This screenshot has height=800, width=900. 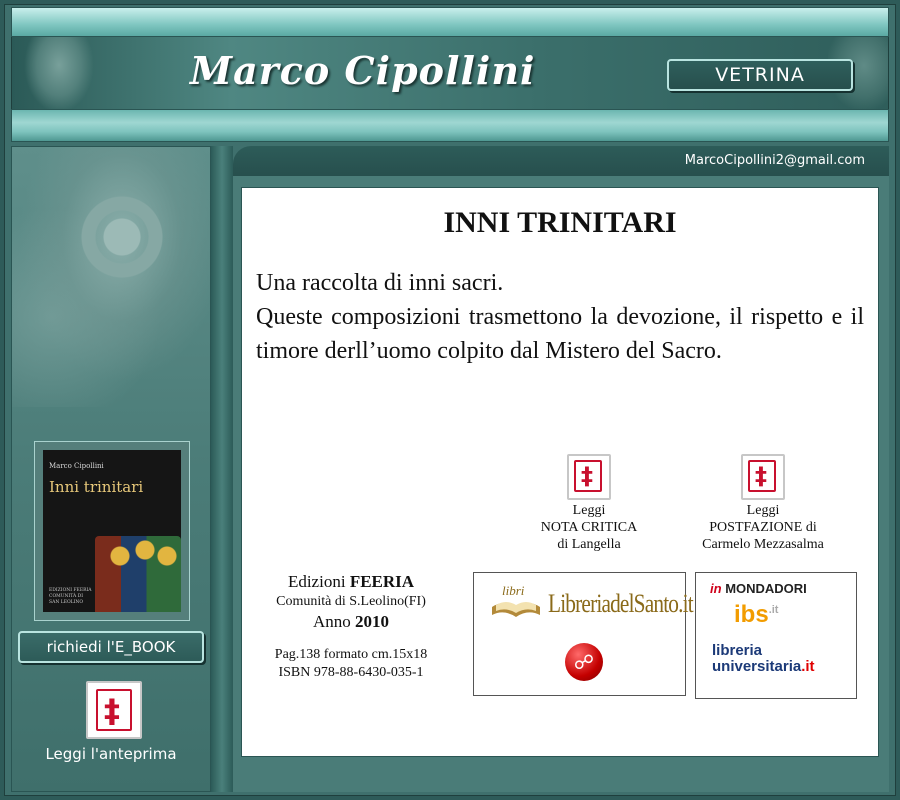 I want to click on cover-title: Inni trinitari, so click(x=96, y=487).